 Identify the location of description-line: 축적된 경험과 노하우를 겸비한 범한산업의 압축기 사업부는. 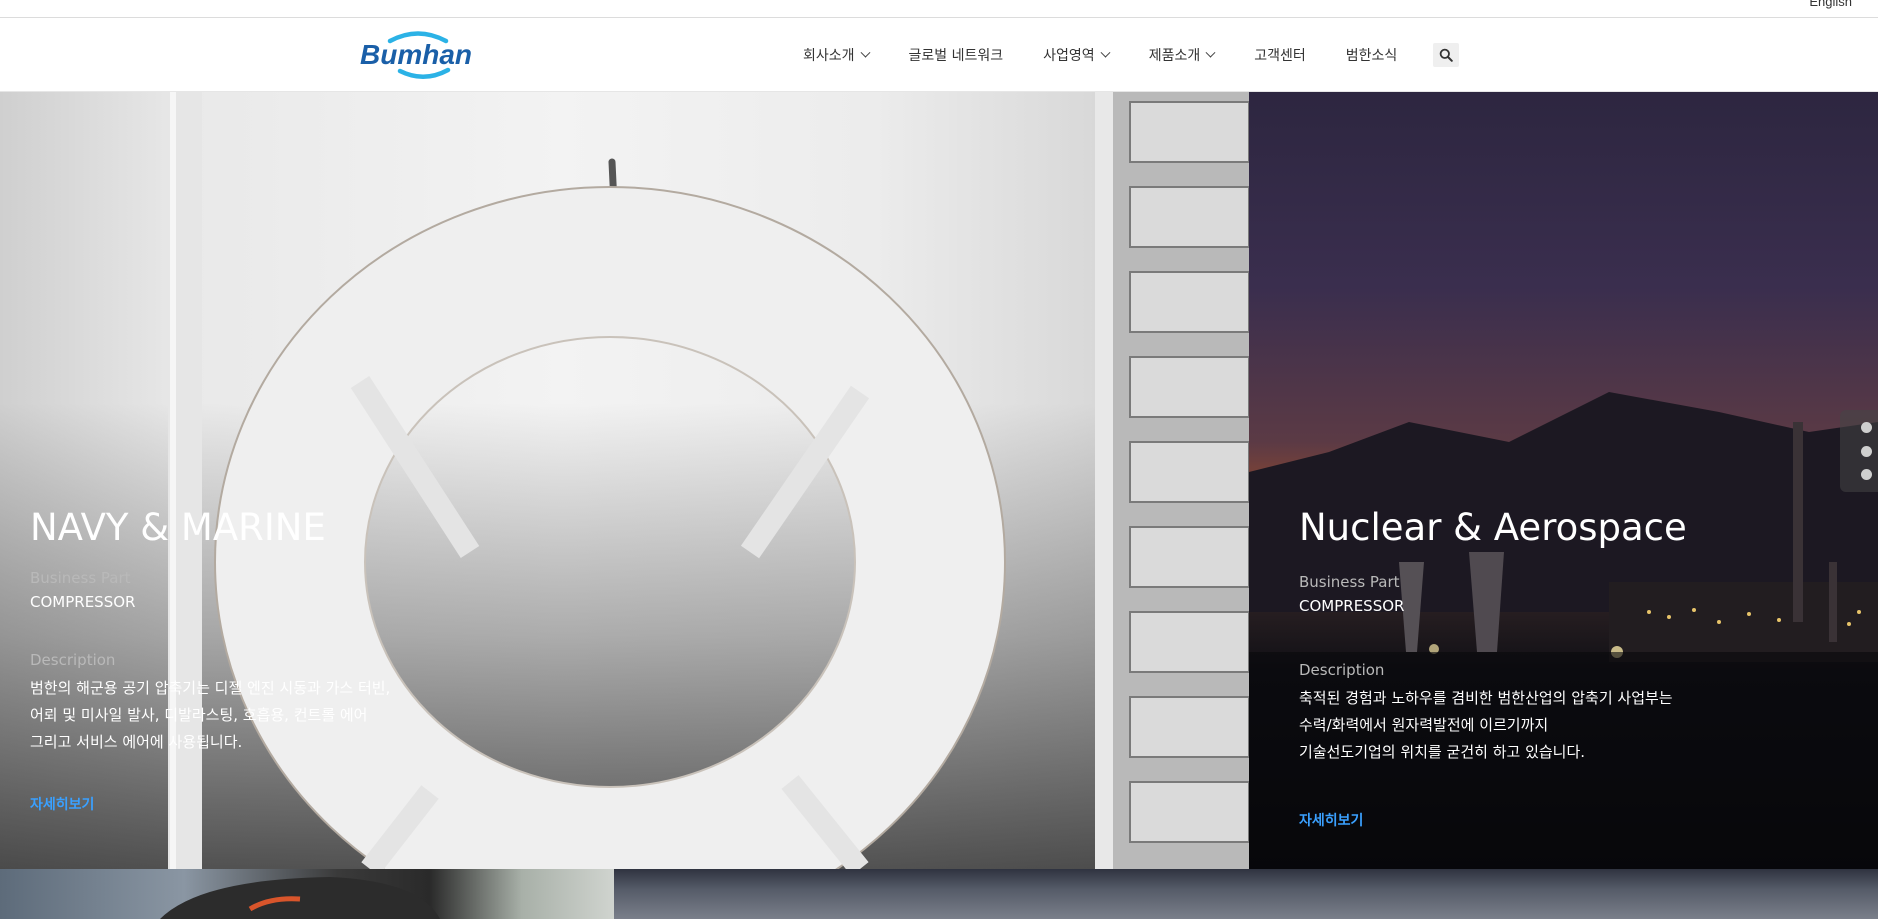
(1486, 698).